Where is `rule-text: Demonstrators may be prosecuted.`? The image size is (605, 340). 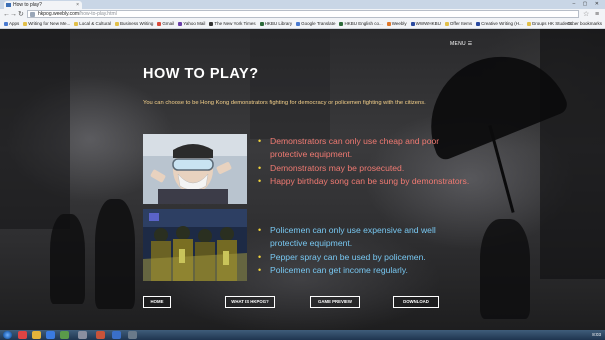
rule-text: Demonstrators may be prosecuted. is located at coordinates (337, 167).